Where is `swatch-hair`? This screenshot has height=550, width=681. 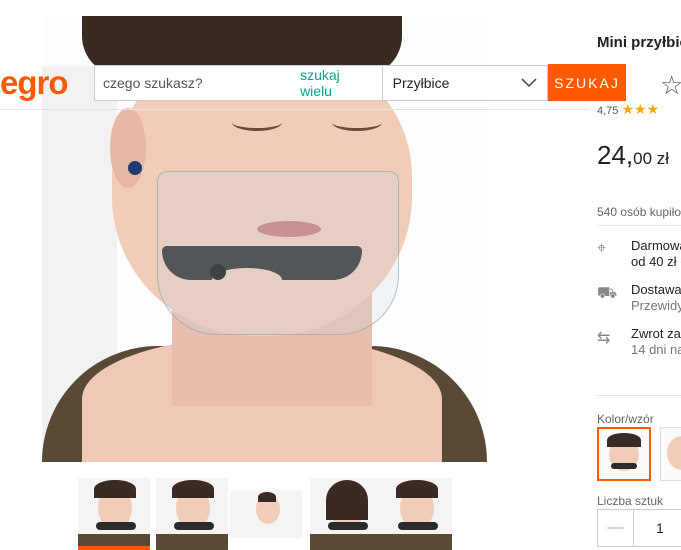
swatch-hair is located at coordinates (624, 440).